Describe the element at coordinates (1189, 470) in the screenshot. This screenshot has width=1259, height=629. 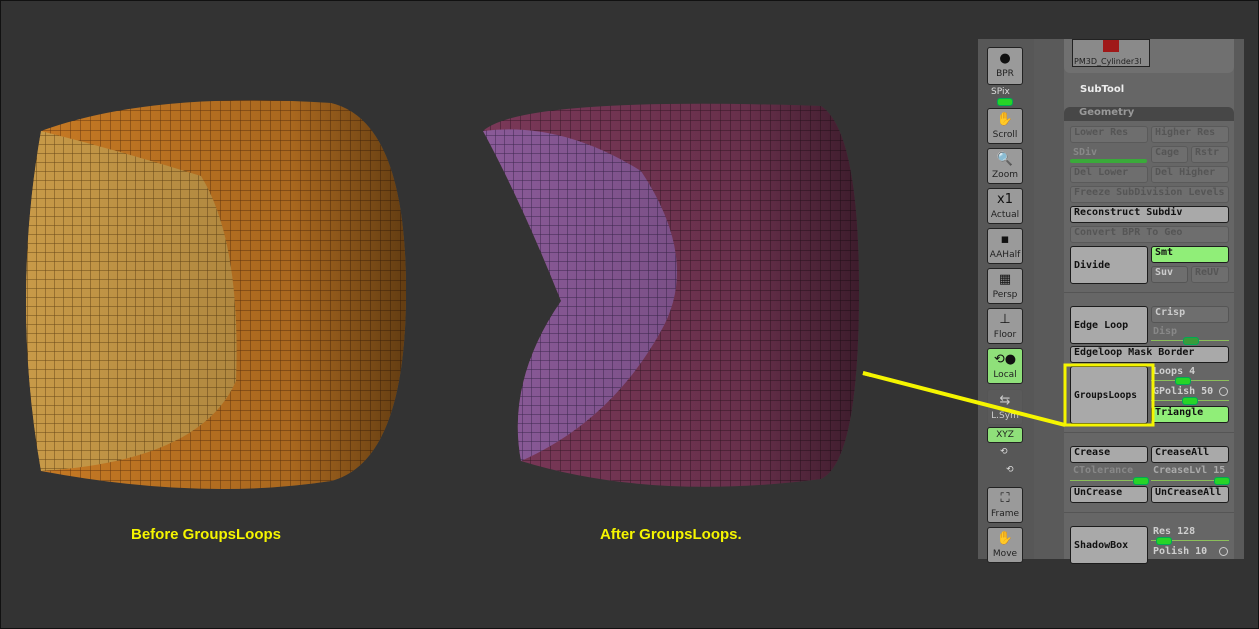
I see `crease-level-label: CreaseLvl 15` at that location.